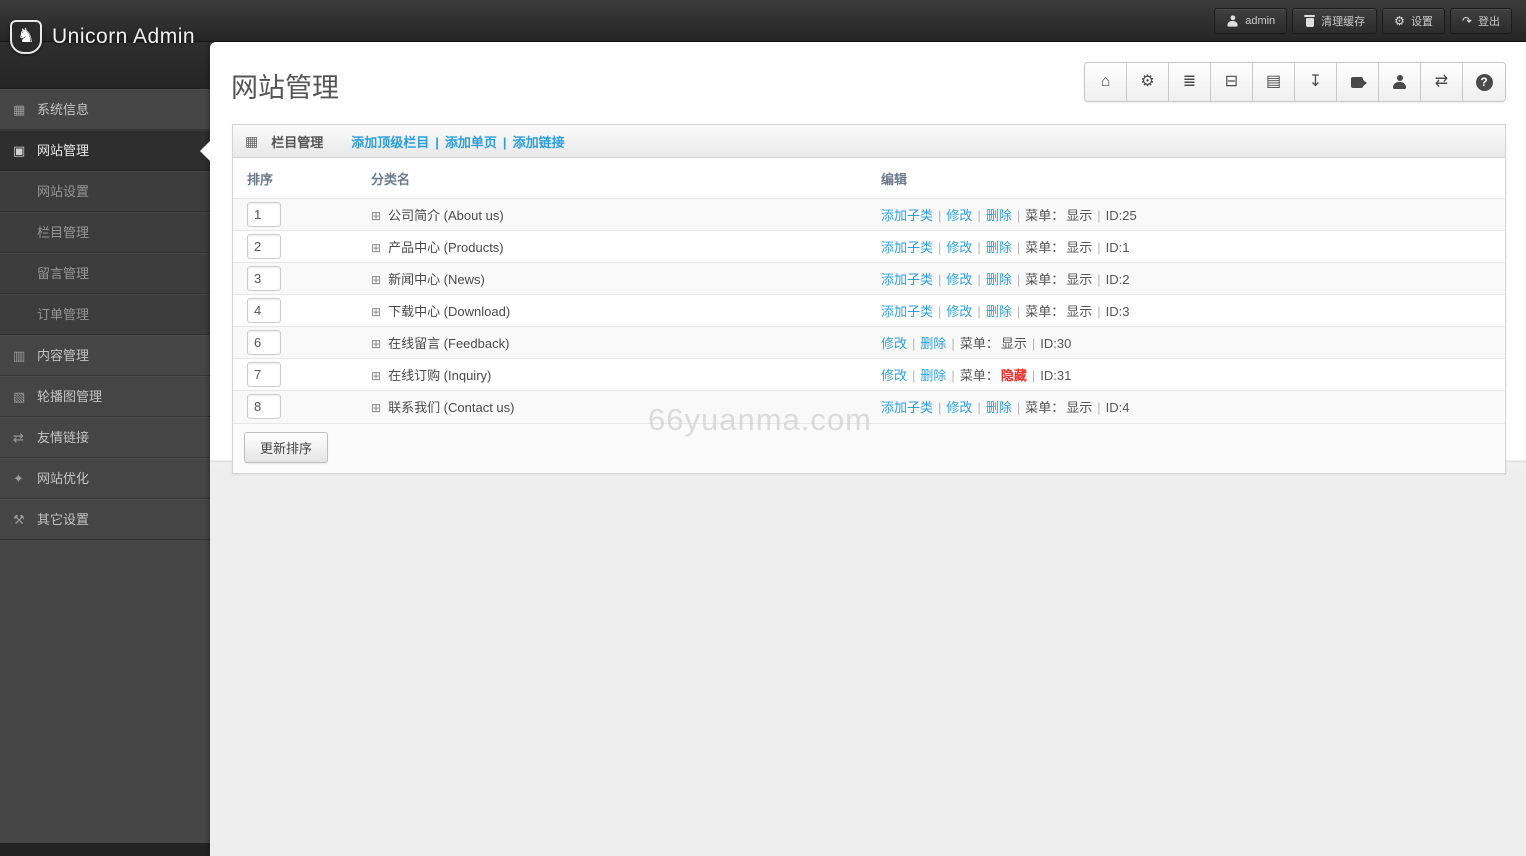 Image resolution: width=1526 pixels, height=856 pixels. I want to click on table-row: ⊞ 下载中心 (Download) 添加子类 | 修改 | 删除 | 菜单：显示 | ID:3, so click(869, 310).